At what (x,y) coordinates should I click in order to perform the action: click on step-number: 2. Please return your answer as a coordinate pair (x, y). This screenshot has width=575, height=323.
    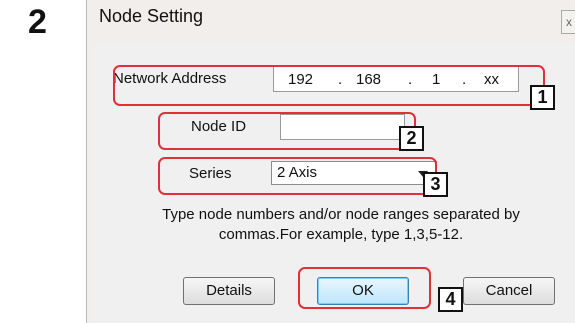
    Looking at the image, I should click on (37, 22).